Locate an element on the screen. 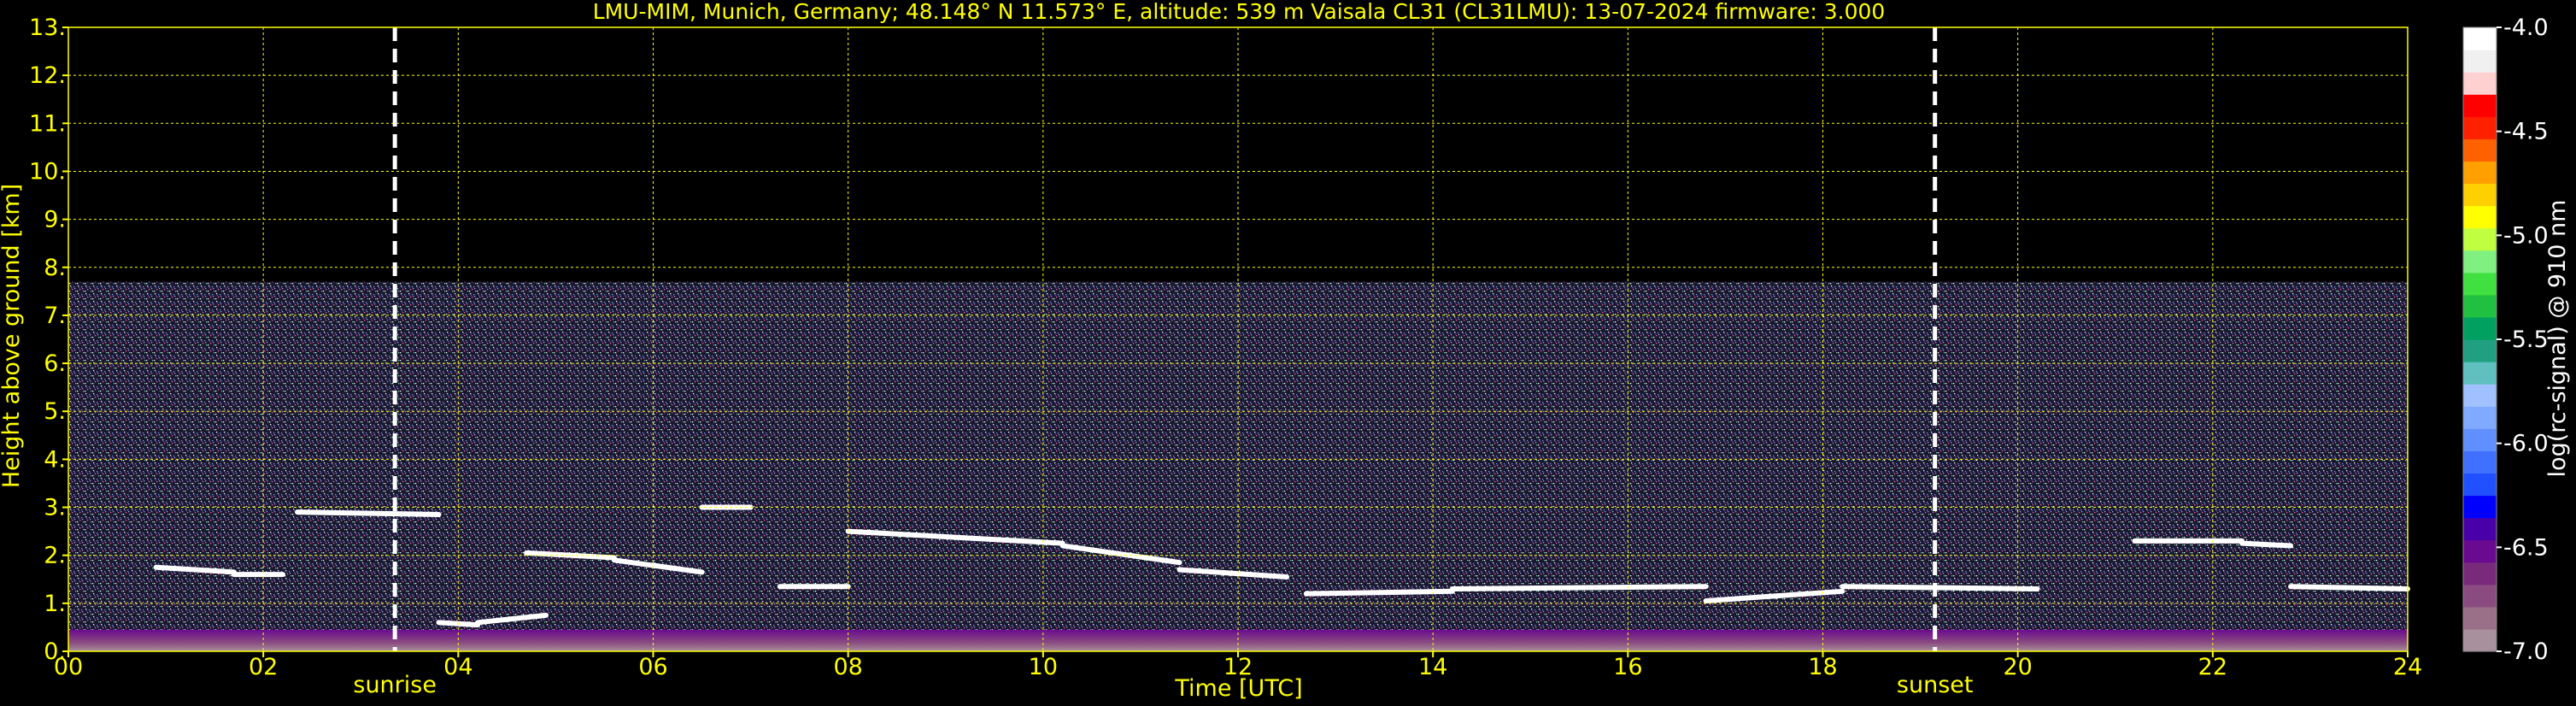 Image resolution: width=2576 pixels, height=706 pixels. colorbar-tick-label: -6.5 is located at coordinates (2526, 547).